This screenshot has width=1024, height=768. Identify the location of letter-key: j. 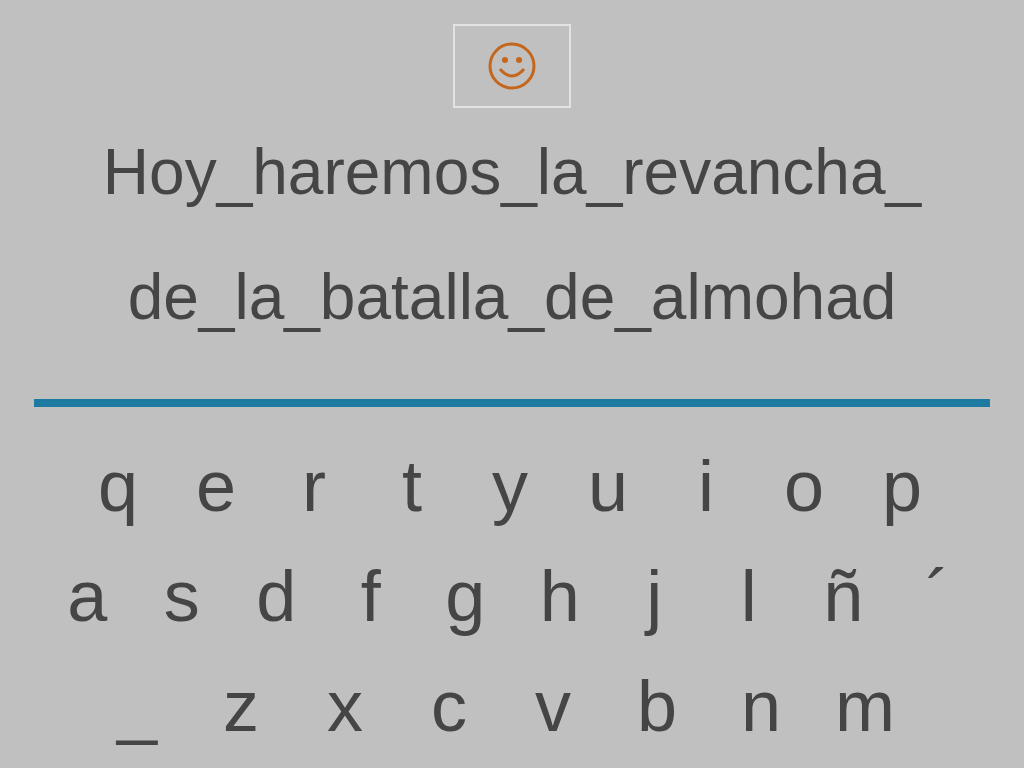
(654, 596).